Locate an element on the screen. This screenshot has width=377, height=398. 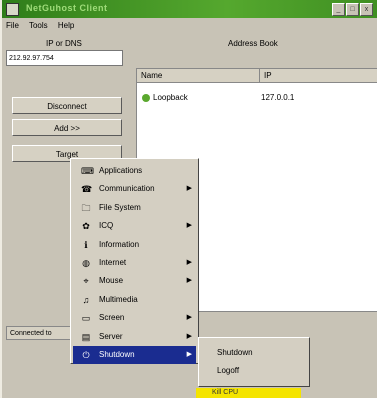
screen-icon: ▭ is located at coordinates (86, 318).